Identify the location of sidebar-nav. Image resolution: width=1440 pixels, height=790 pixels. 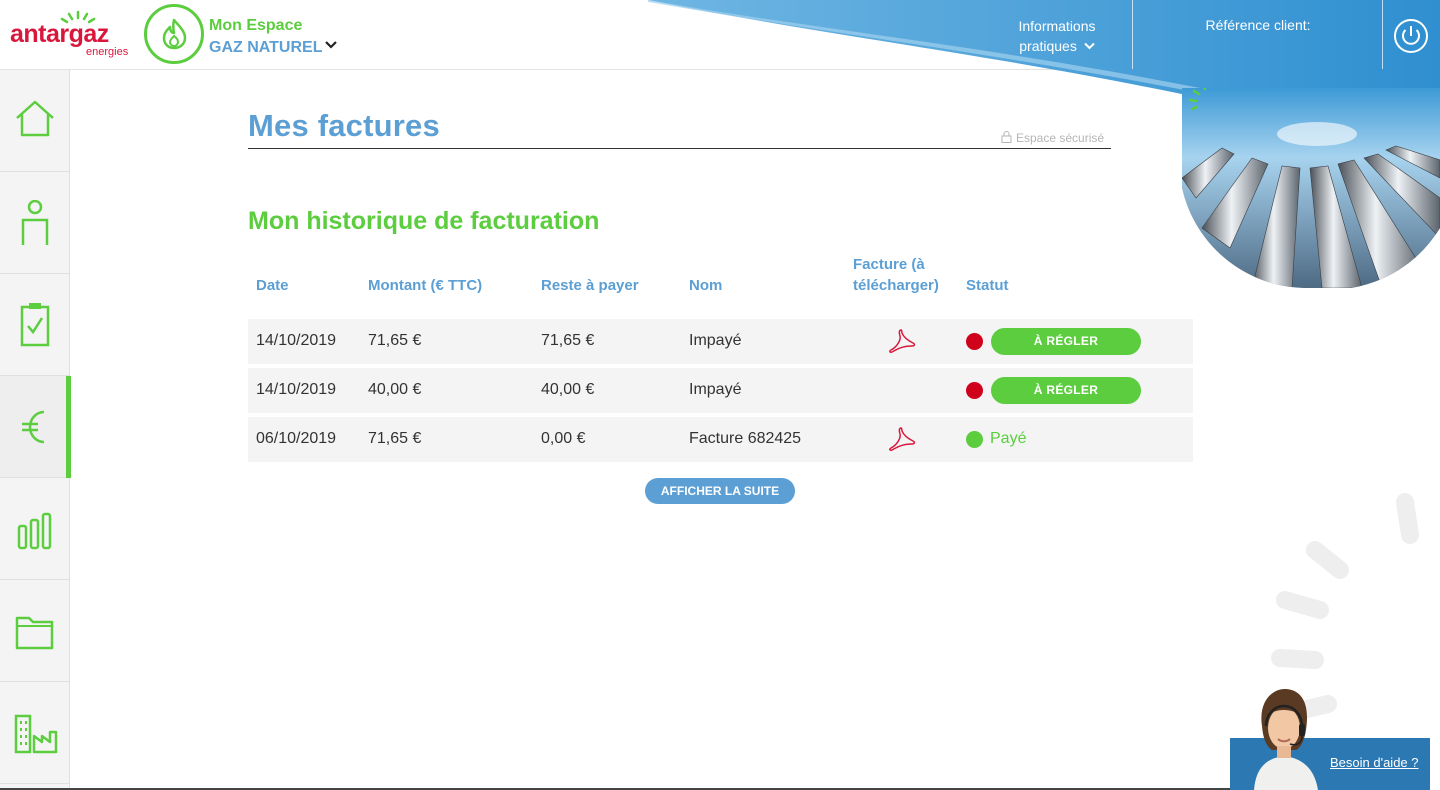
(35, 430).